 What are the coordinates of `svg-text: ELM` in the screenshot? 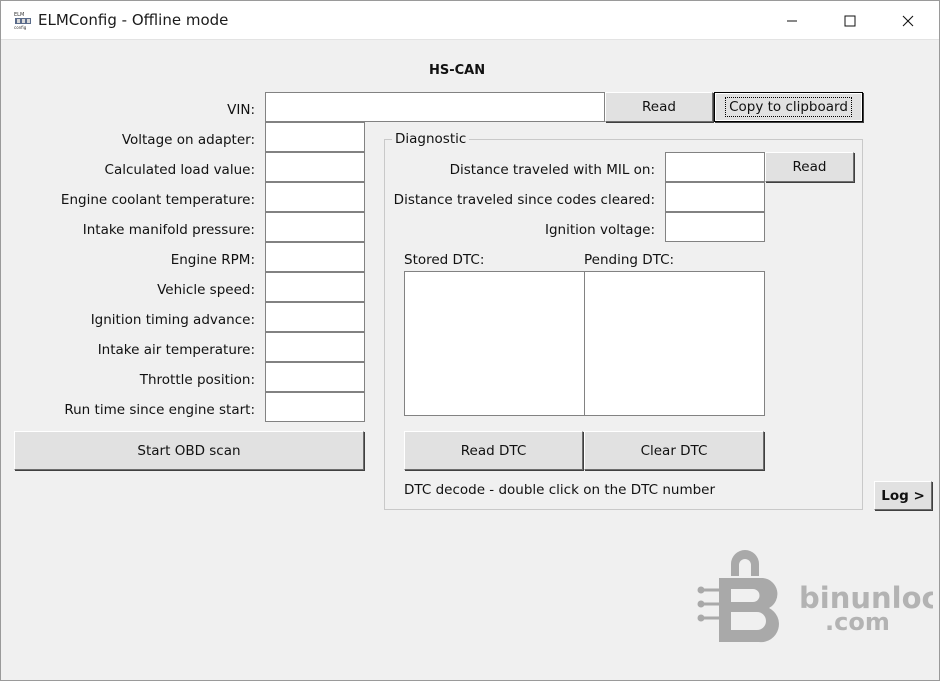 It's located at (19, 15).